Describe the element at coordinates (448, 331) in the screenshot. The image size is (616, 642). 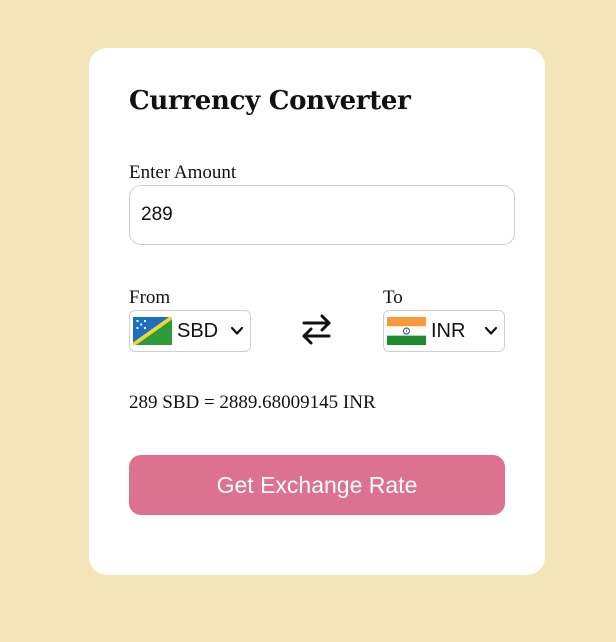
I see `to-currency-code: INR` at that location.